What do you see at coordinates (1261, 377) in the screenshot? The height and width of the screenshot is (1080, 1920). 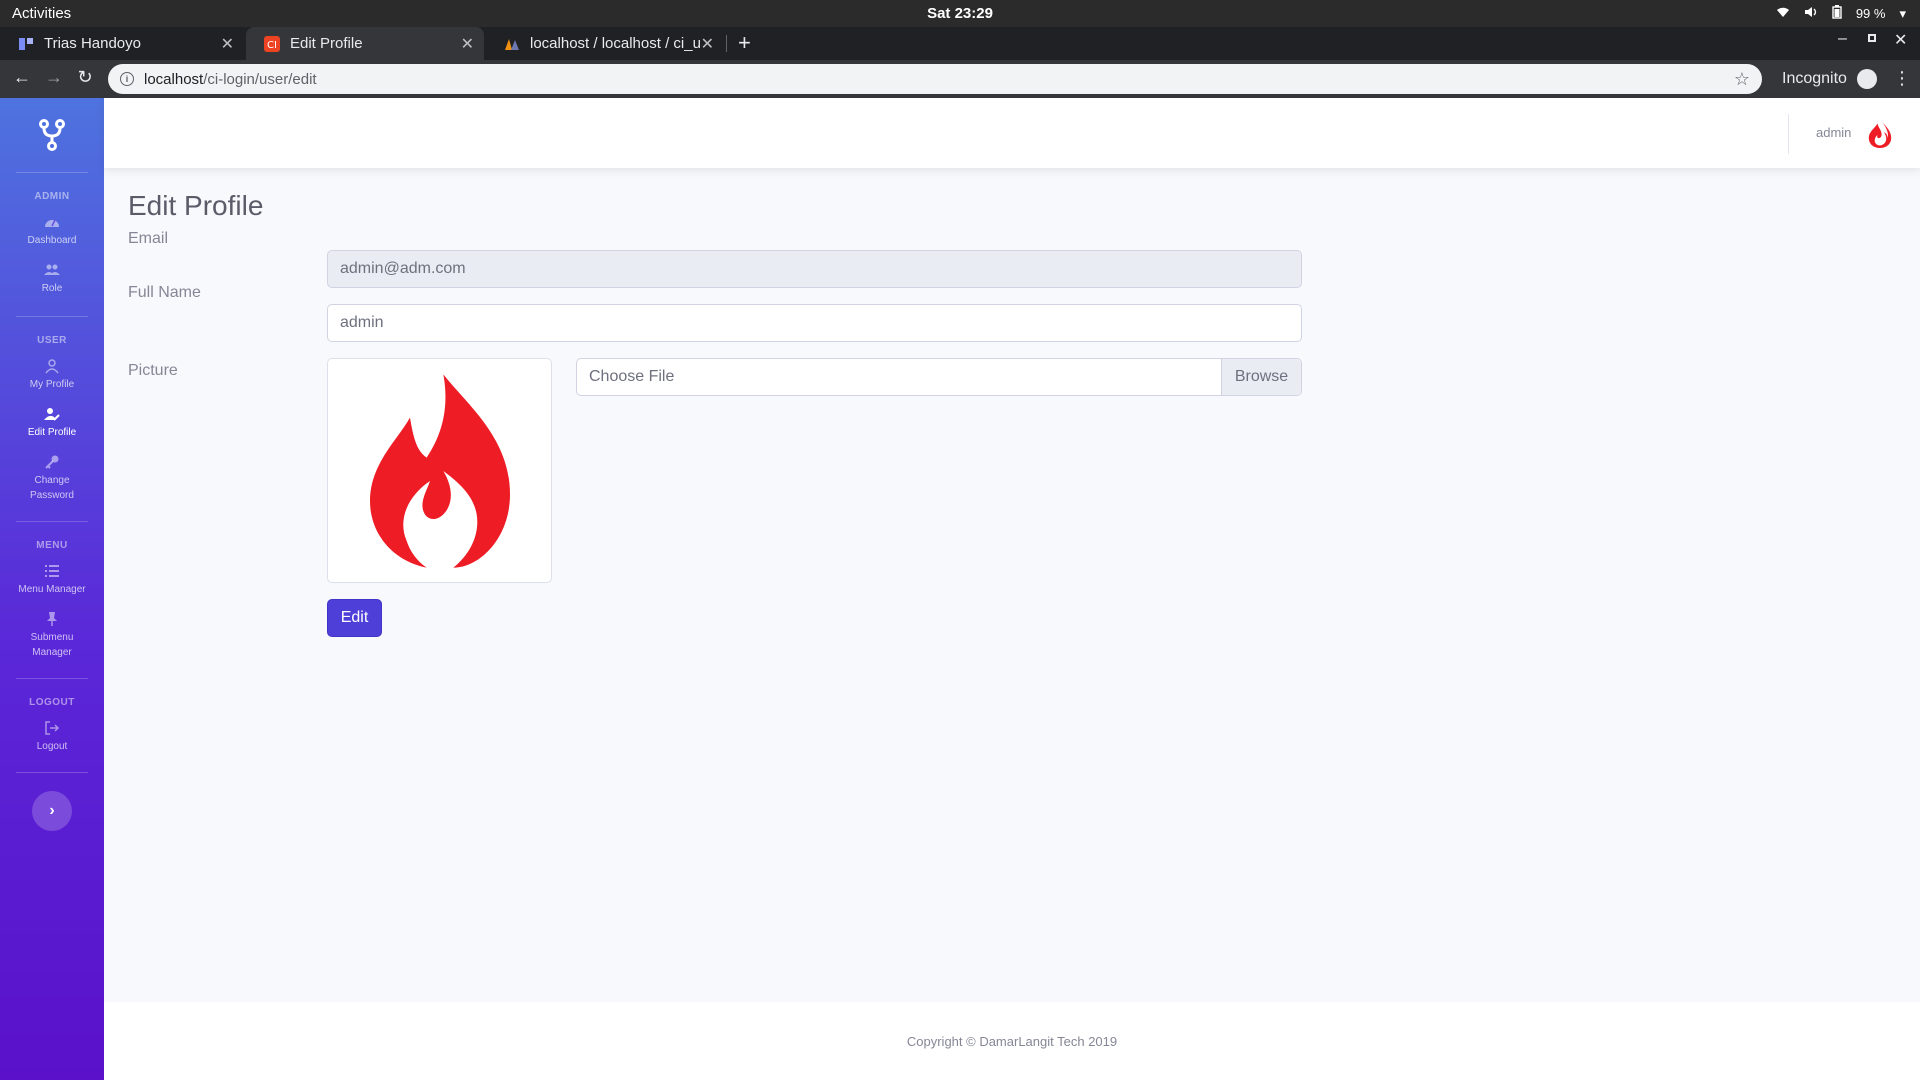 I see `browse-button: Browse` at bounding box center [1261, 377].